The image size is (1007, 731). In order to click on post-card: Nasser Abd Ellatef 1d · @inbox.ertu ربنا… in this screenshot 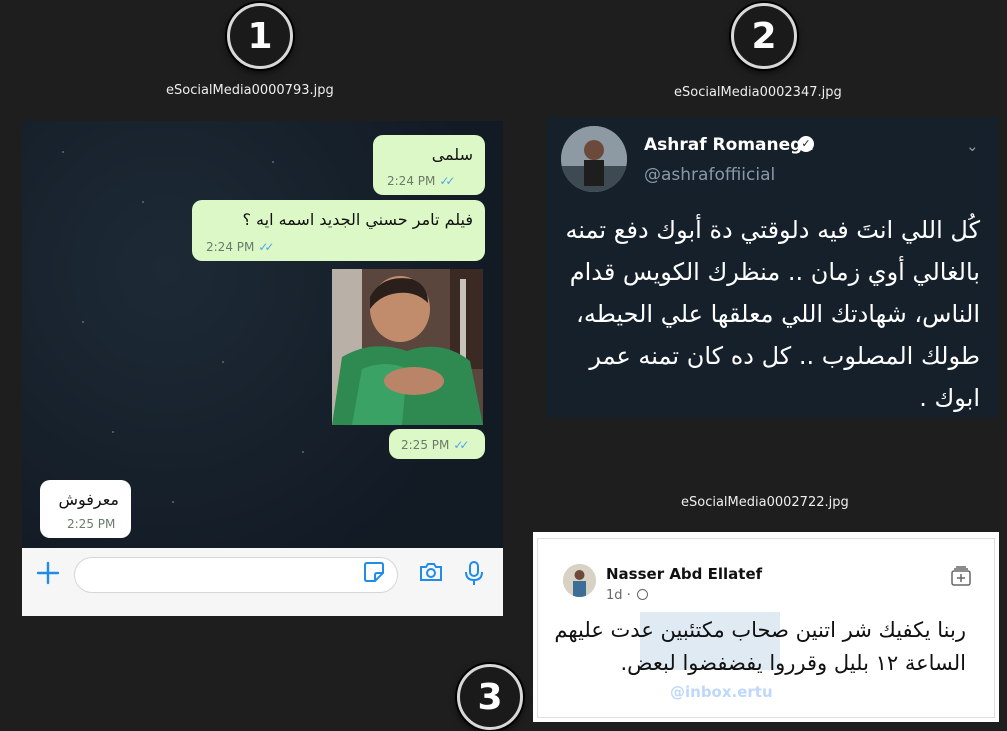, I will do `click(766, 628)`.